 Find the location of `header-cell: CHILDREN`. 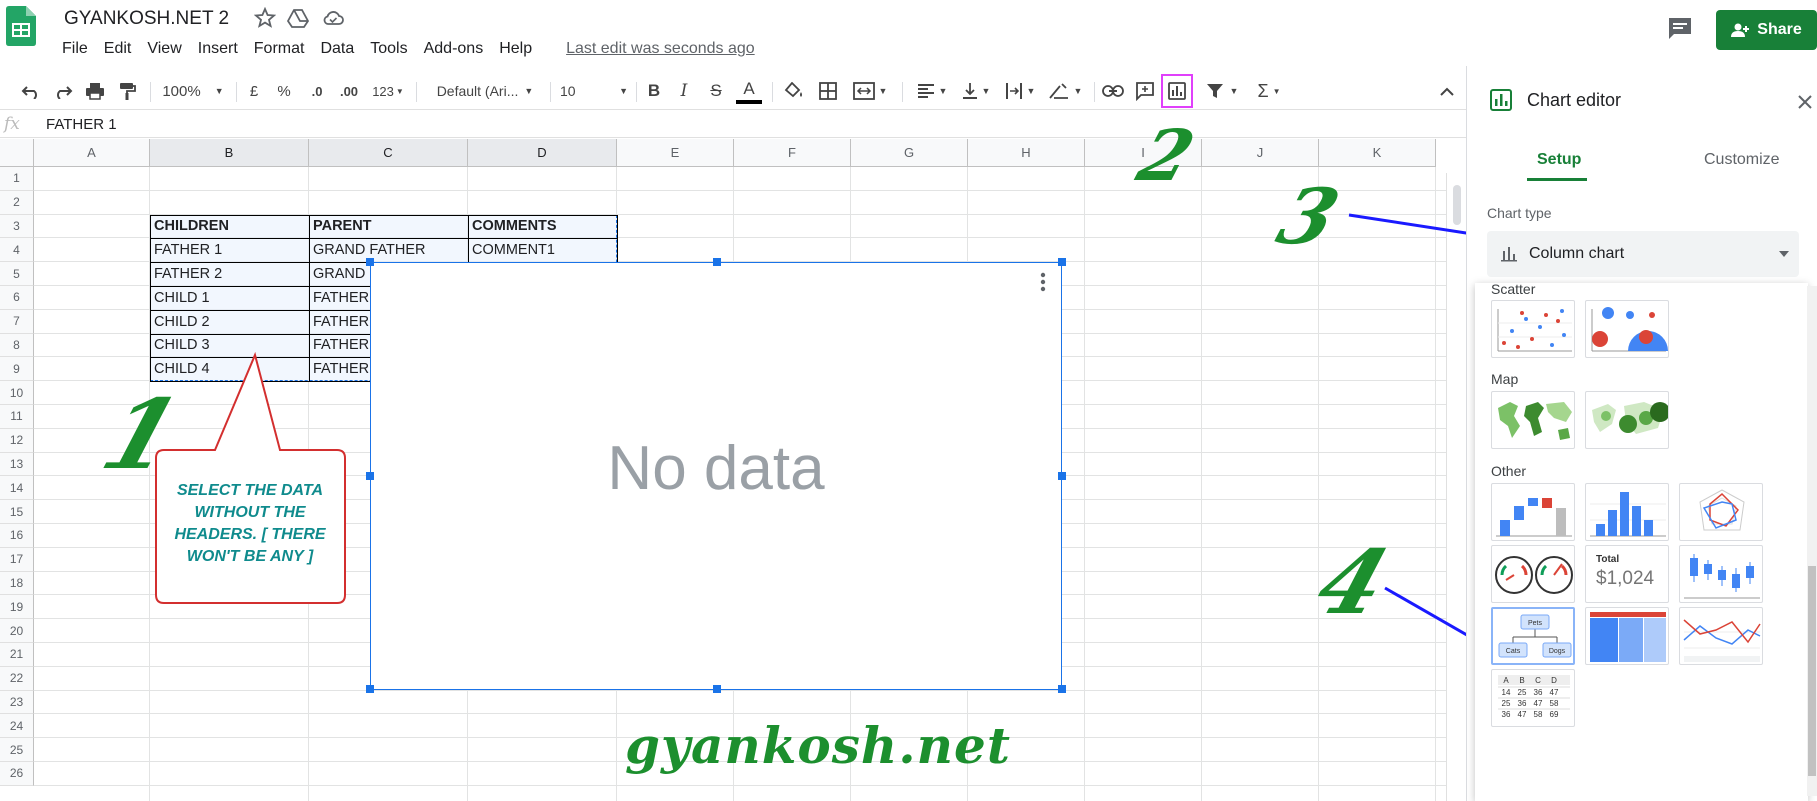

header-cell: CHILDREN is located at coordinates (229, 227).